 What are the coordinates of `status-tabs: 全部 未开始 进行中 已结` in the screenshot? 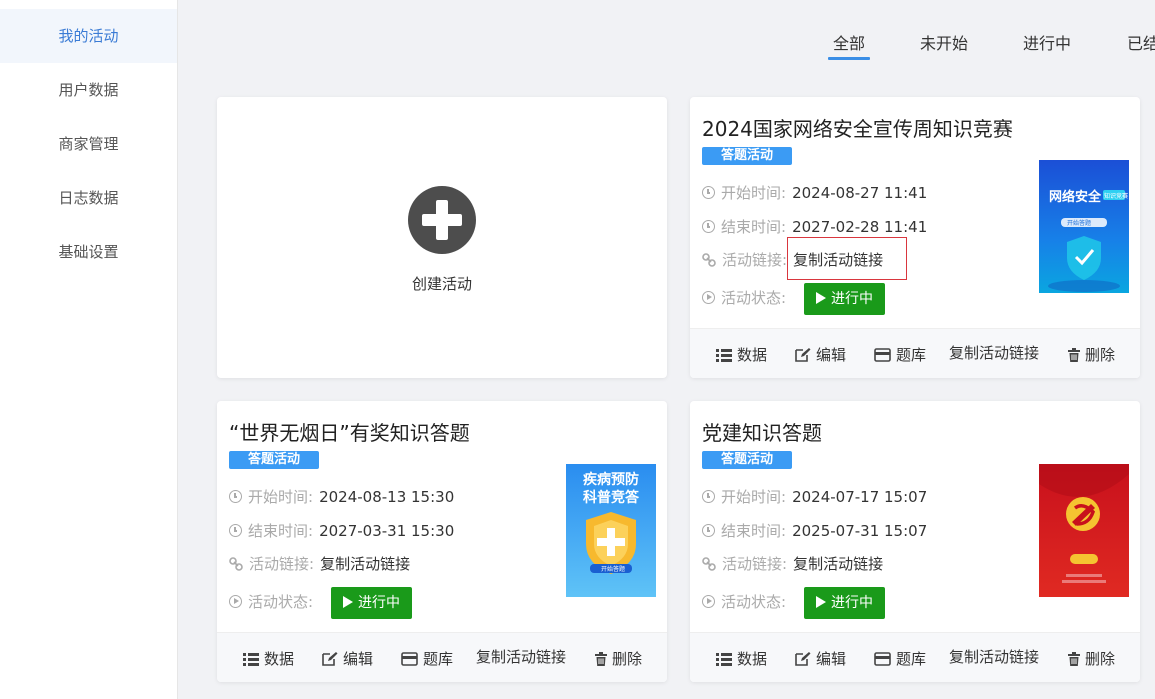 It's located at (666, 31).